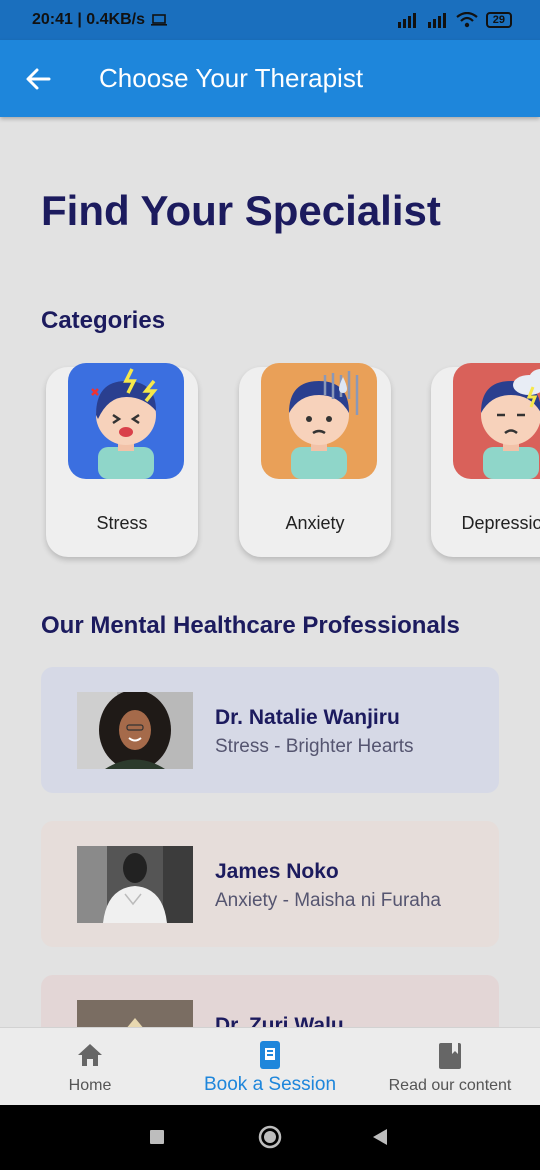 This screenshot has width=540, height=1170. Describe the element at coordinates (496, 421) in the screenshot. I see `depression-illustration` at that location.